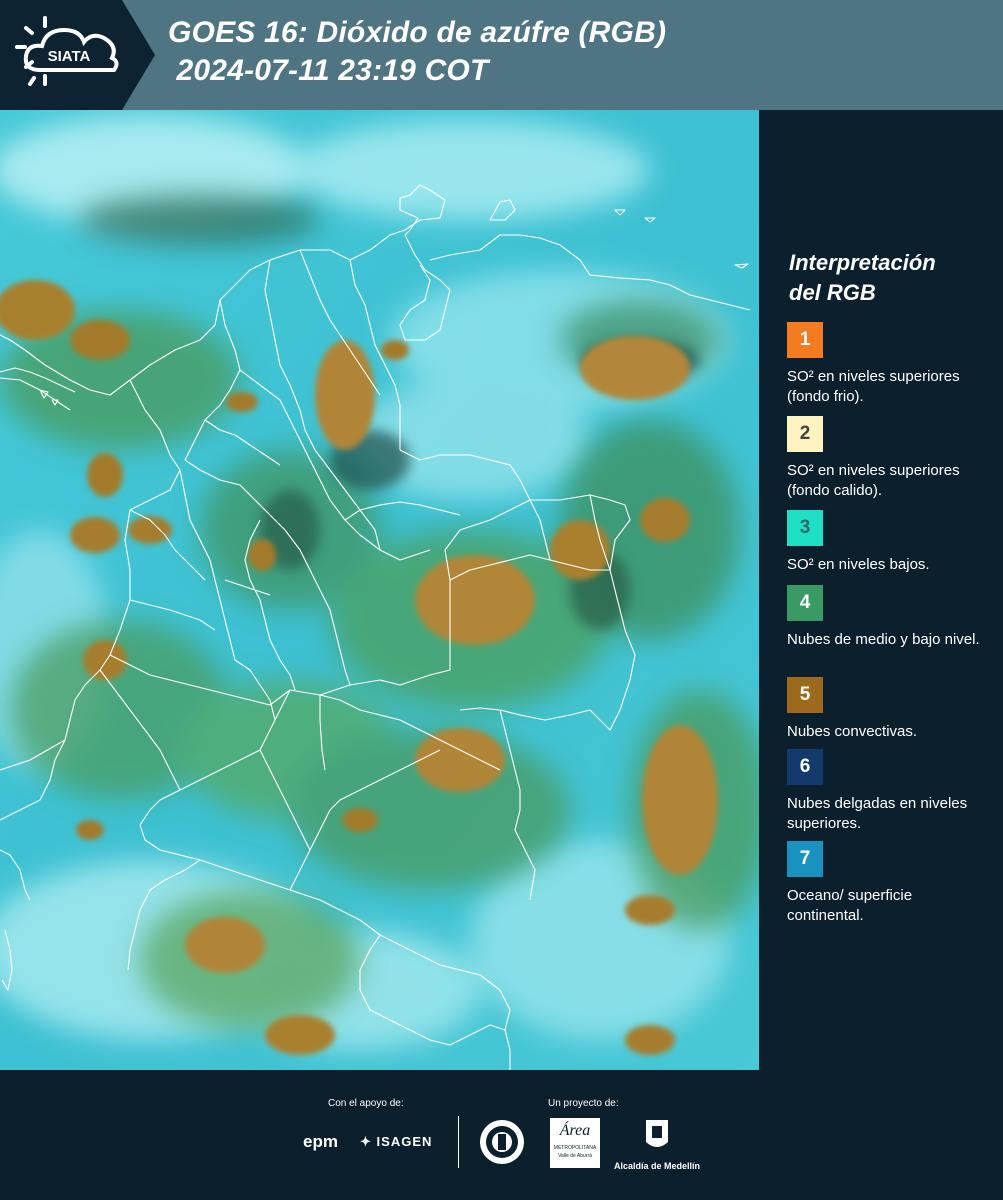 The height and width of the screenshot is (1200, 1003). What do you see at coordinates (404, 1141) in the screenshot?
I see `isagen-logo-text: ISAGEN` at bounding box center [404, 1141].